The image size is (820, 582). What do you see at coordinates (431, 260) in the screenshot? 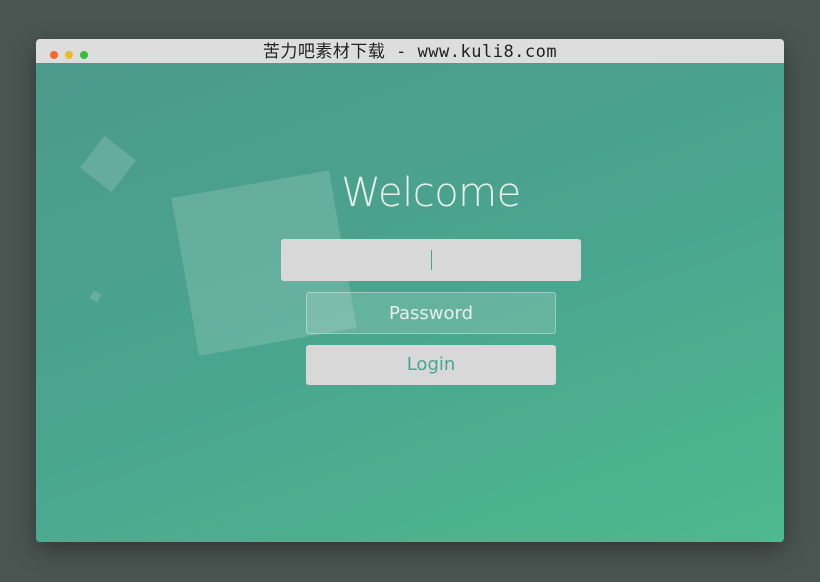
I see `text-caret` at bounding box center [431, 260].